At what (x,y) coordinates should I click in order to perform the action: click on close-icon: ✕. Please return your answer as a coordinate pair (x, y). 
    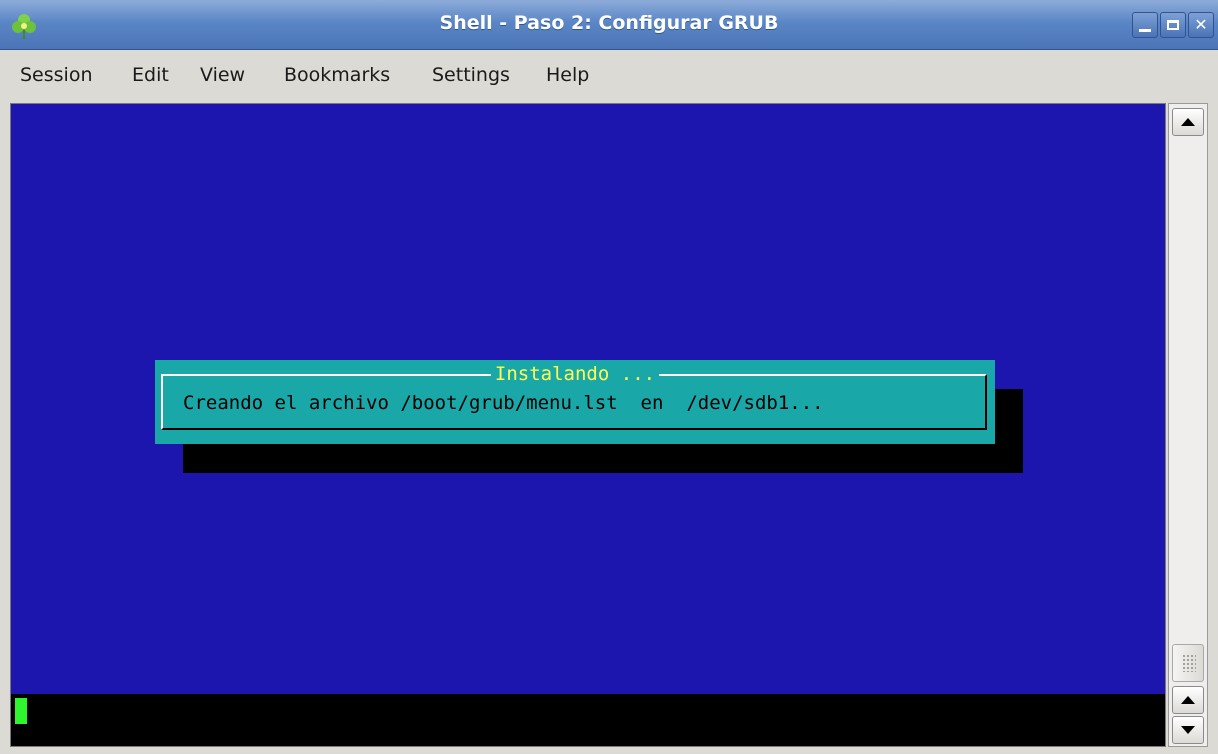
    Looking at the image, I should click on (1201, 24).